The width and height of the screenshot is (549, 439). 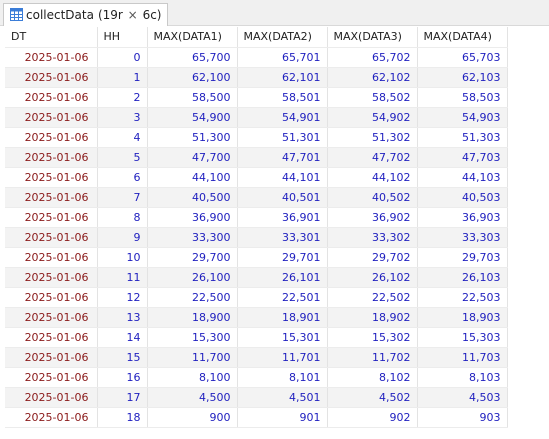 What do you see at coordinates (192, 197) in the screenshot?
I see `max-data1-cell: 40,500` at bounding box center [192, 197].